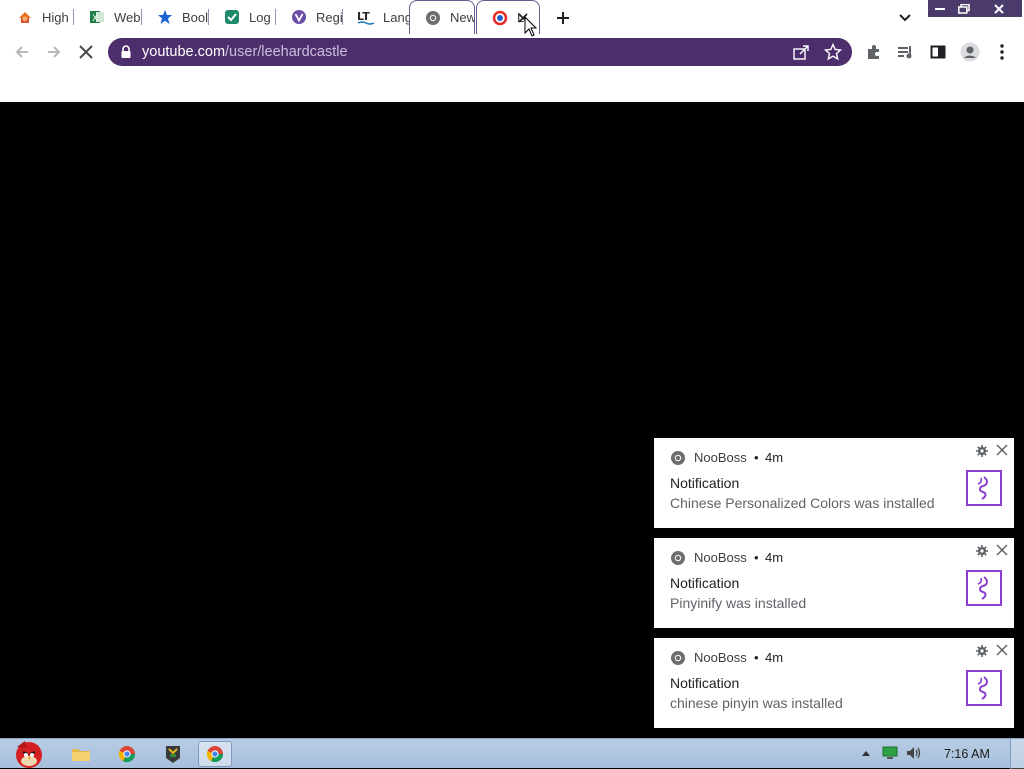 The image size is (1024, 769). I want to click on vuetify-icon, so click(299, 17).